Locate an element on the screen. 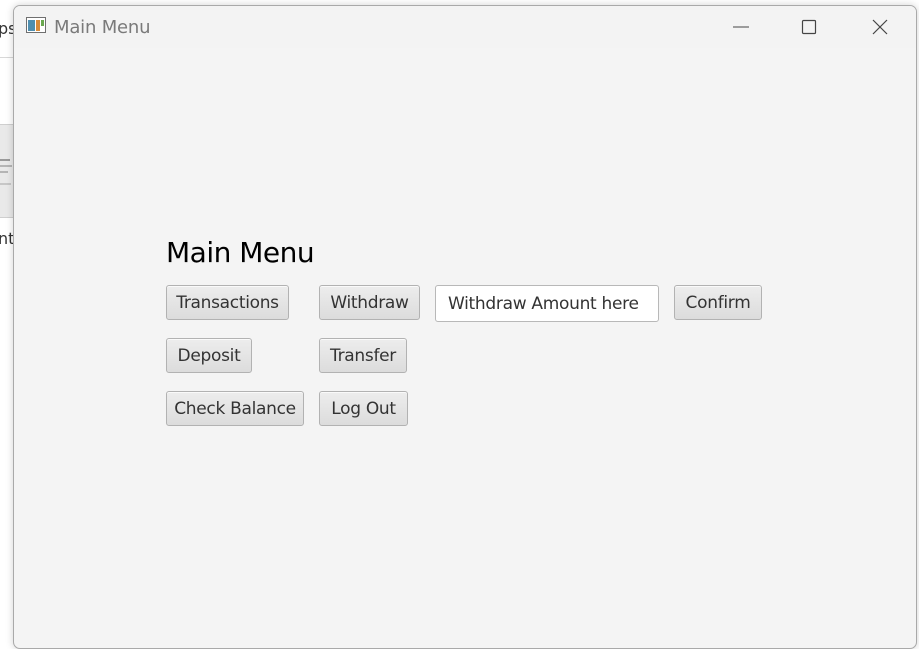  close-icon is located at coordinates (880, 27).